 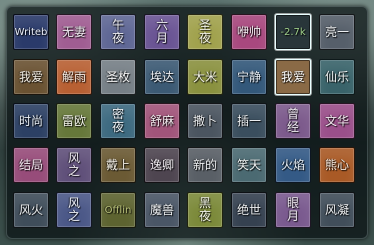 What do you see at coordinates (31, 210) in the screenshot?
I see `raid-member-33: 风火` at bounding box center [31, 210].